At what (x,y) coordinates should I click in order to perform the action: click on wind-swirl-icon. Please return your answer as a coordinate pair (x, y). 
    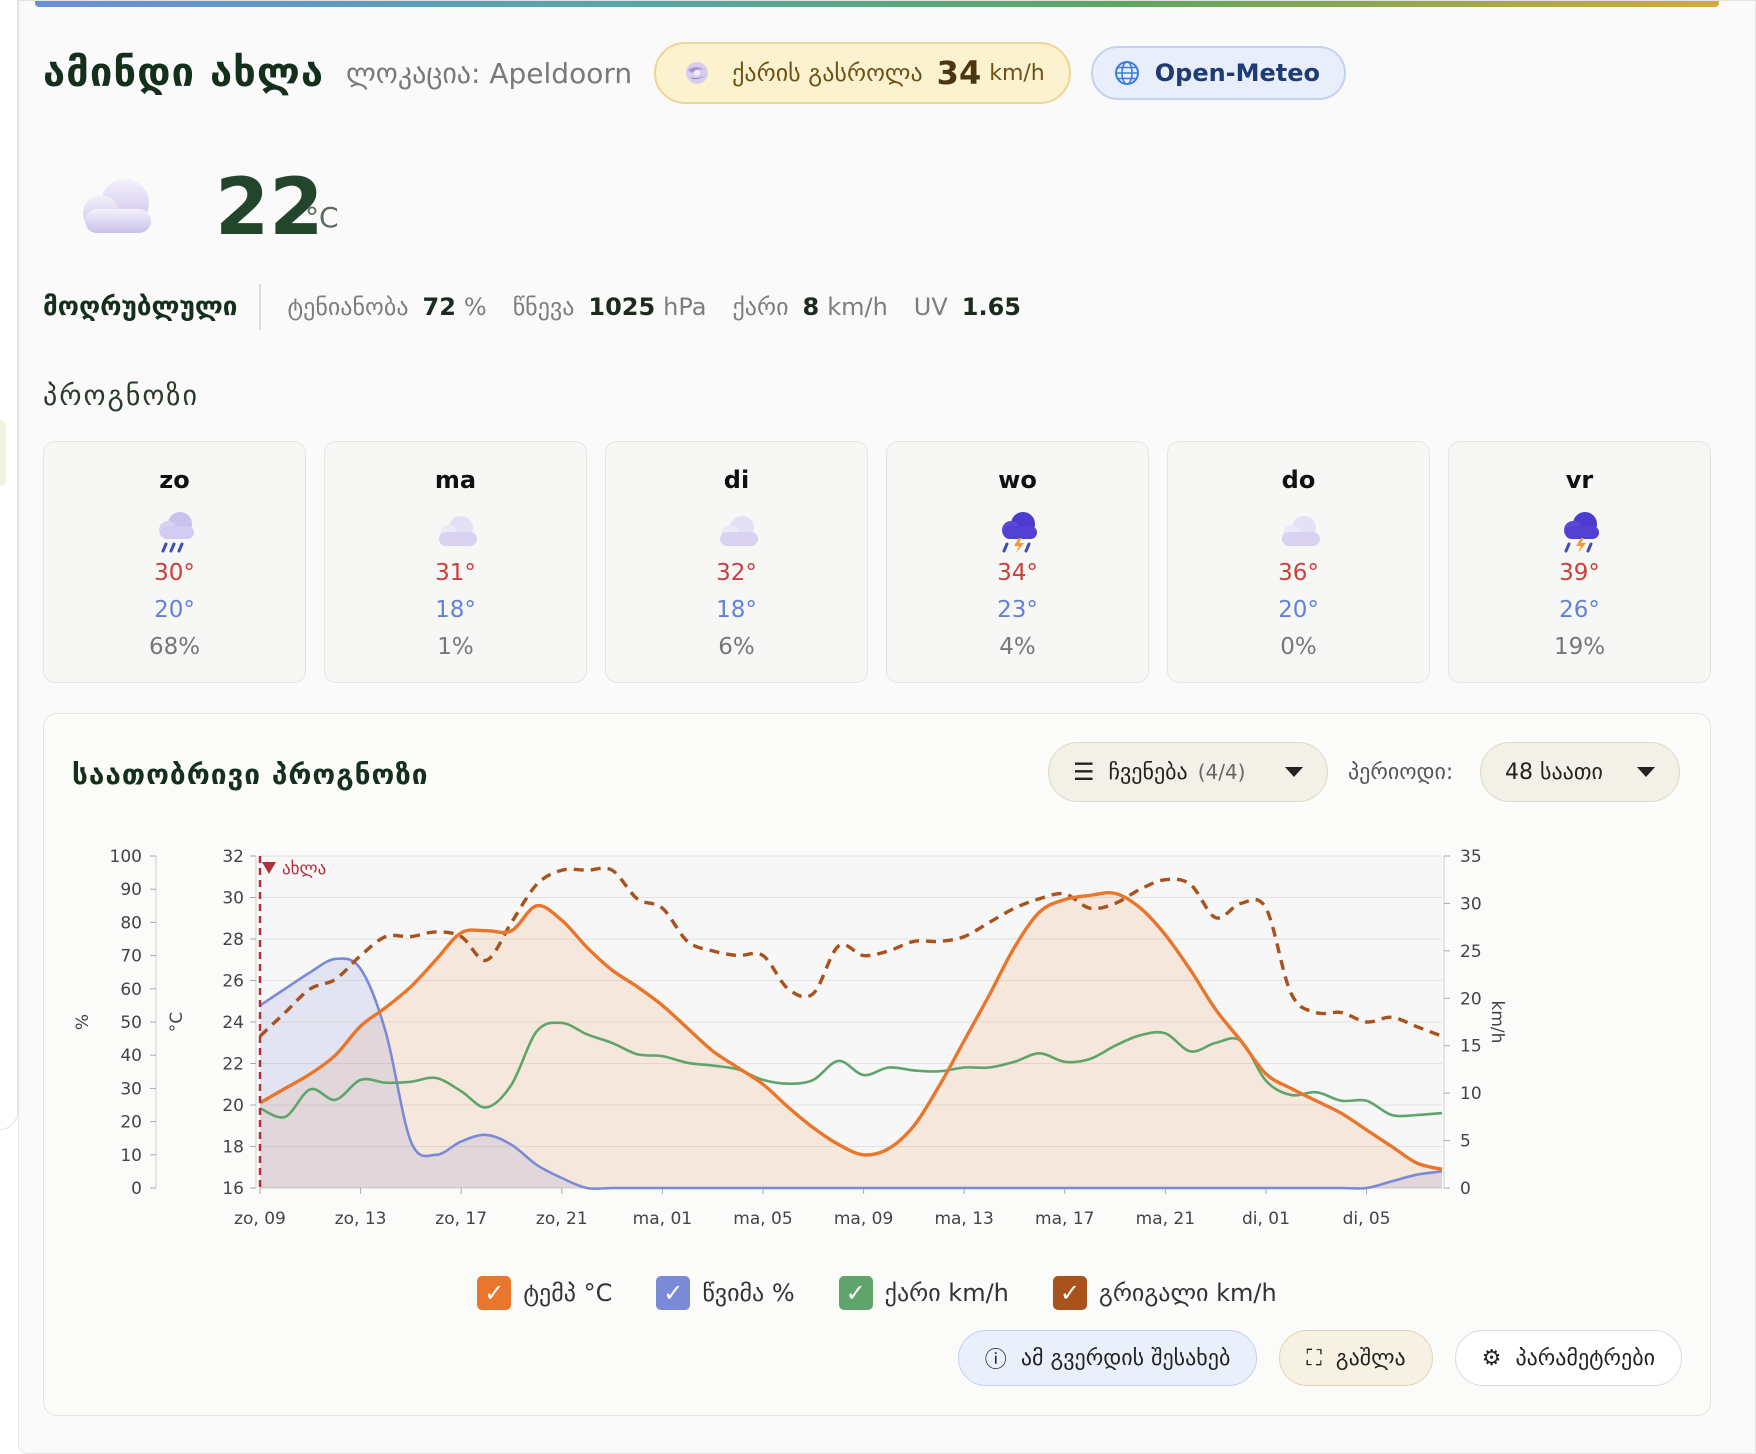
    Looking at the image, I should click on (697, 73).